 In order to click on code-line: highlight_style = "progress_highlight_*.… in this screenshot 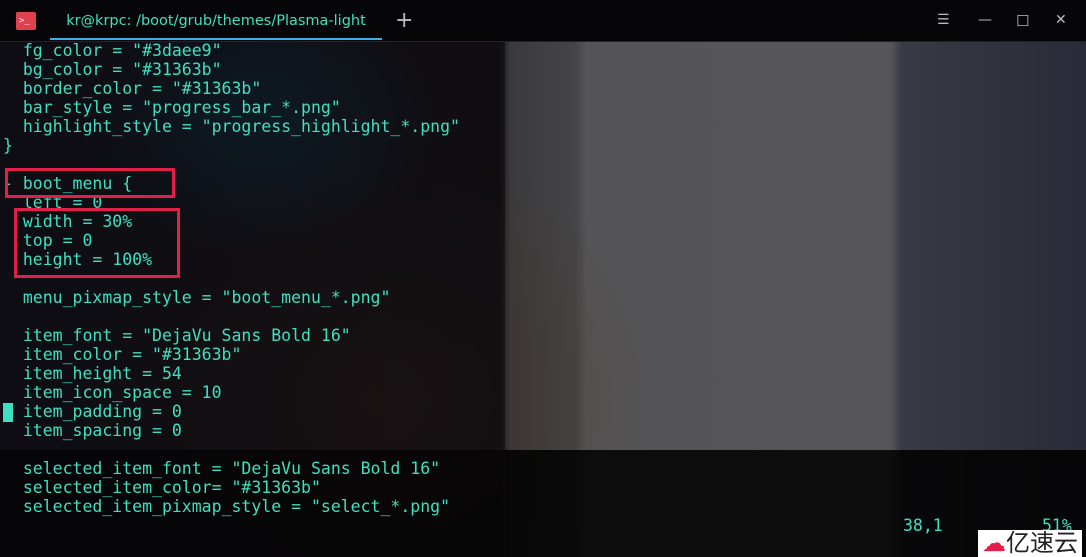, I will do `click(231, 126)`.